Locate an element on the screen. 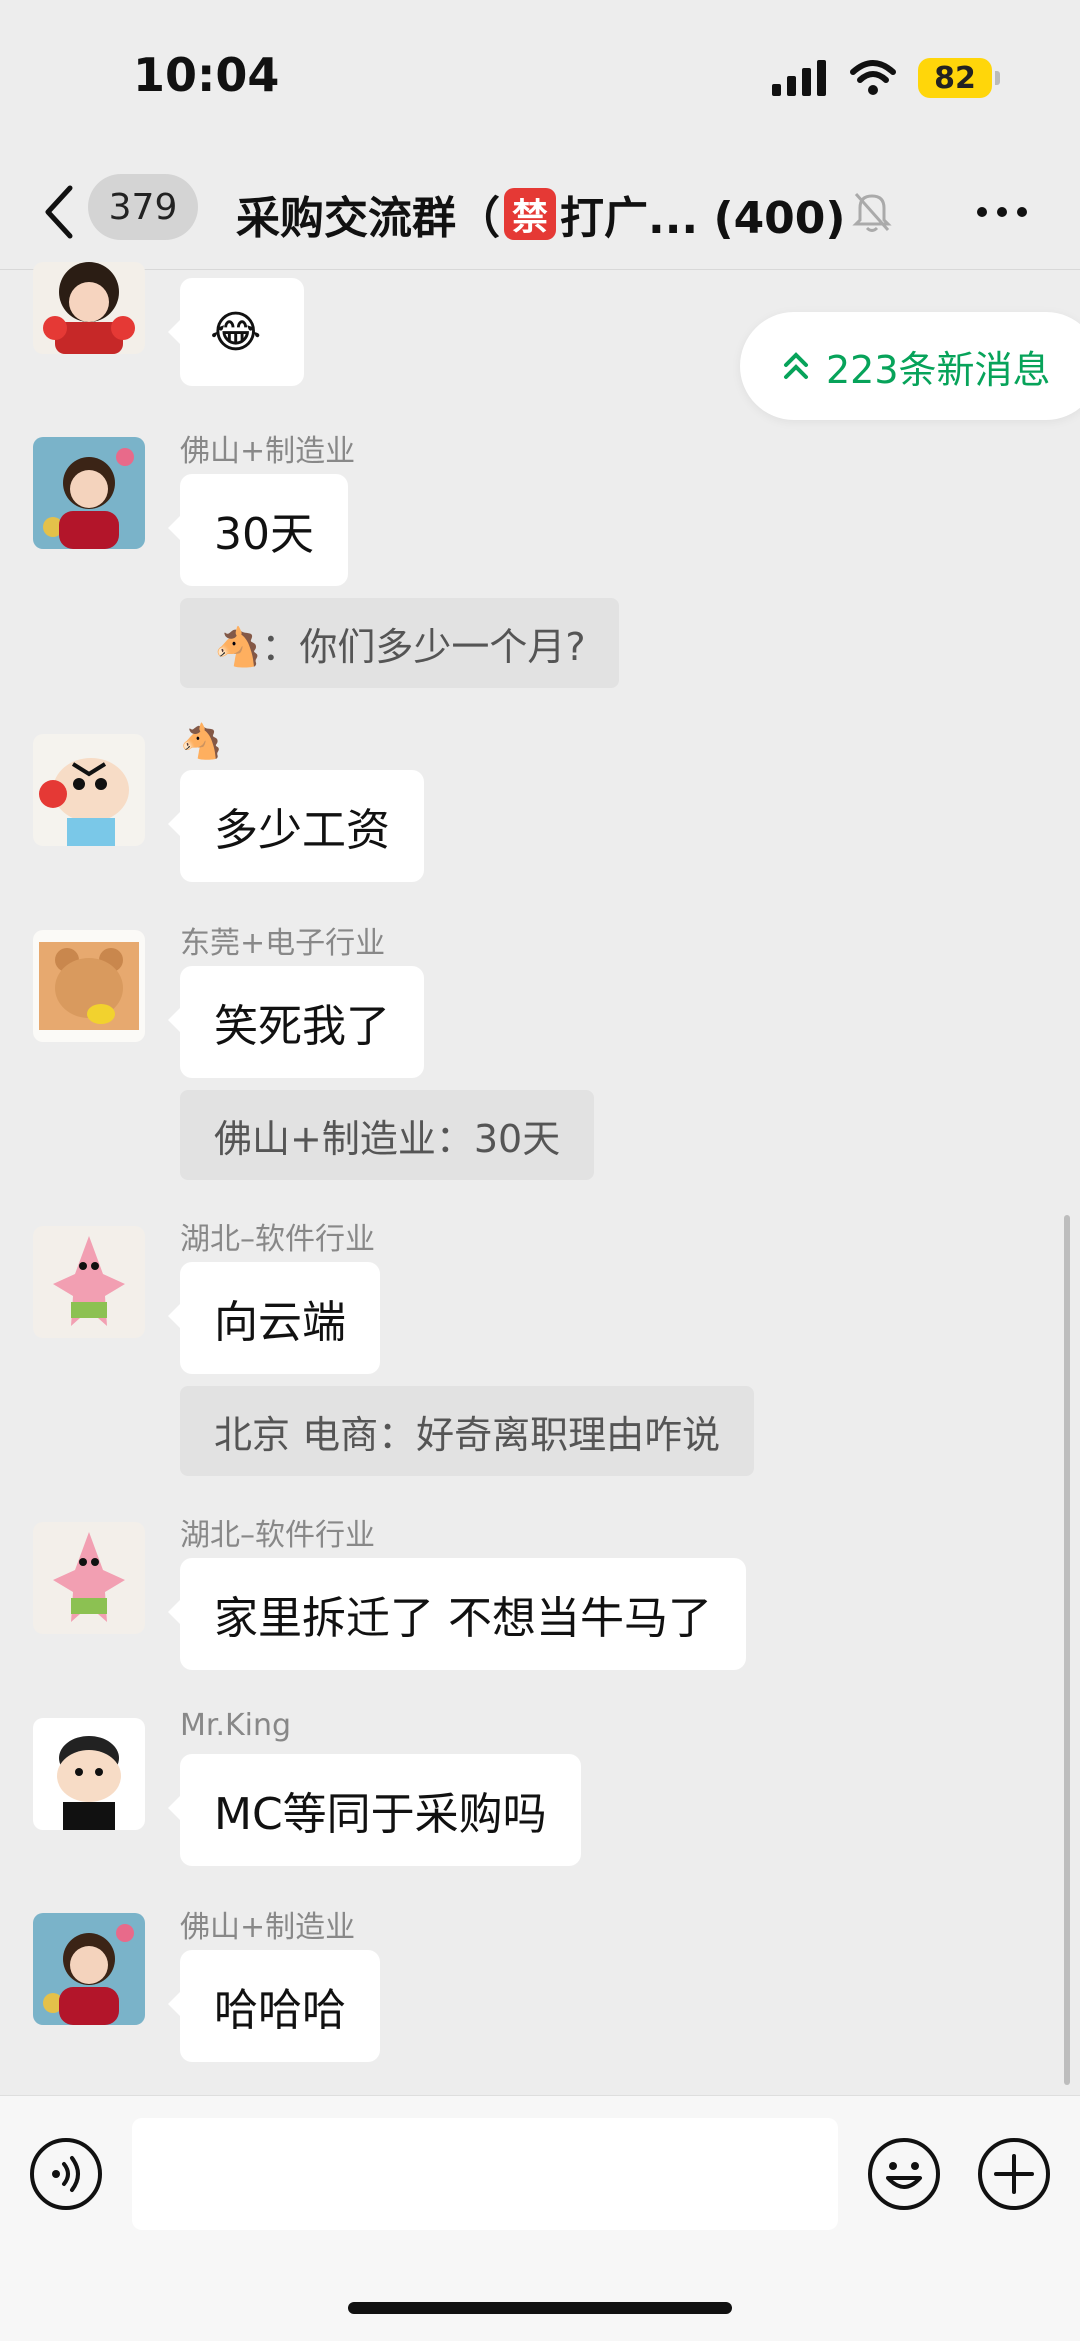 The height and width of the screenshot is (2341, 1080). quote-text: 🐴：你们多少一个月? is located at coordinates (400, 646).